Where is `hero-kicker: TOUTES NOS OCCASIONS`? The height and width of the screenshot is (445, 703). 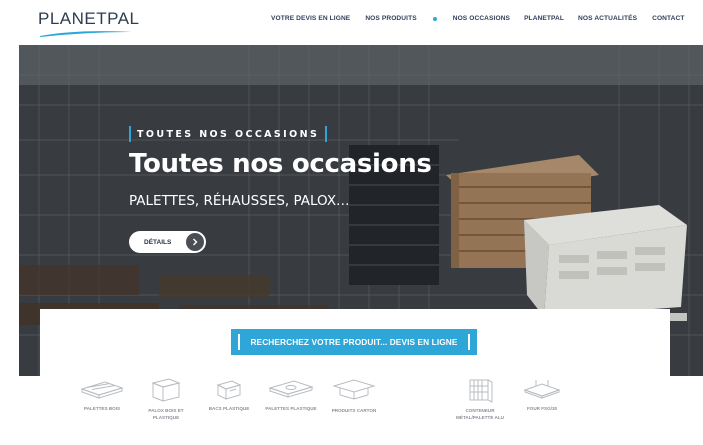 hero-kicker: TOUTES NOS OCCASIONS is located at coordinates (228, 134).